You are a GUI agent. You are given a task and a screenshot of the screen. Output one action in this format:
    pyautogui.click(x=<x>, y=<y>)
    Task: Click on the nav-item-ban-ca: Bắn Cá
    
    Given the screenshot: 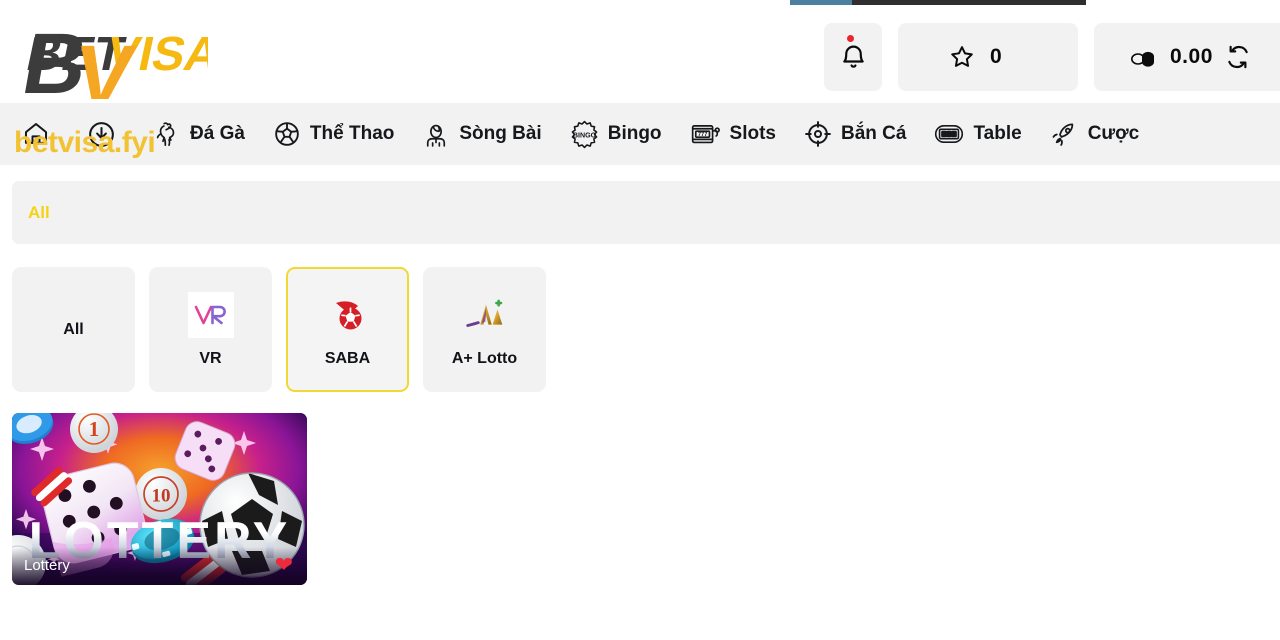 What is the action you would take?
    pyautogui.click(x=855, y=134)
    